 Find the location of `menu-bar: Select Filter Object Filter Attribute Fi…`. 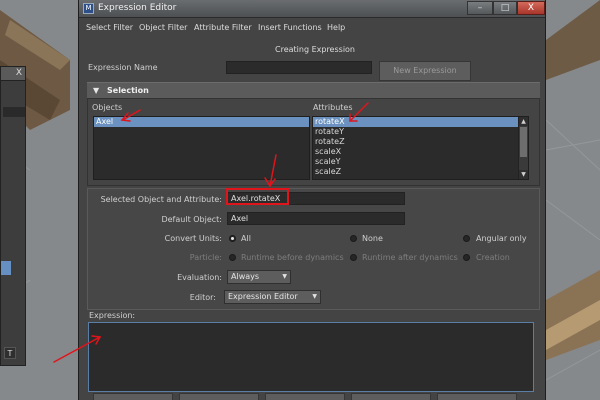

menu-bar: Select Filter Object Filter Attribute Fi… is located at coordinates (312, 27).